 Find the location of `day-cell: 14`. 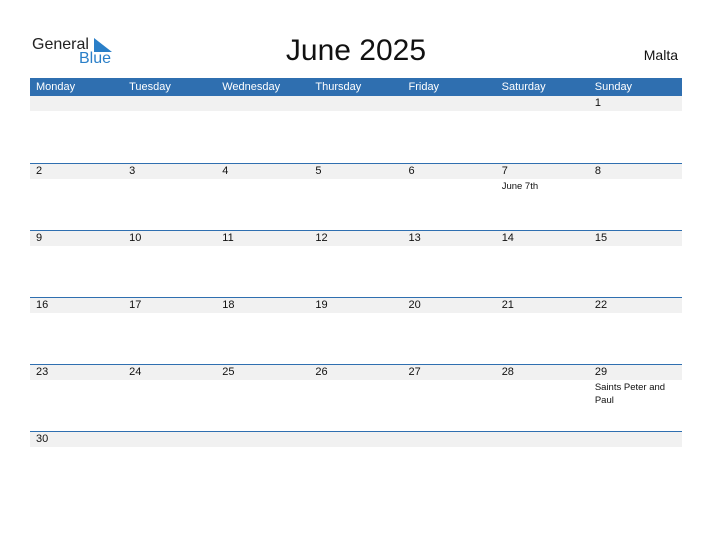

day-cell: 14 is located at coordinates (542, 264).